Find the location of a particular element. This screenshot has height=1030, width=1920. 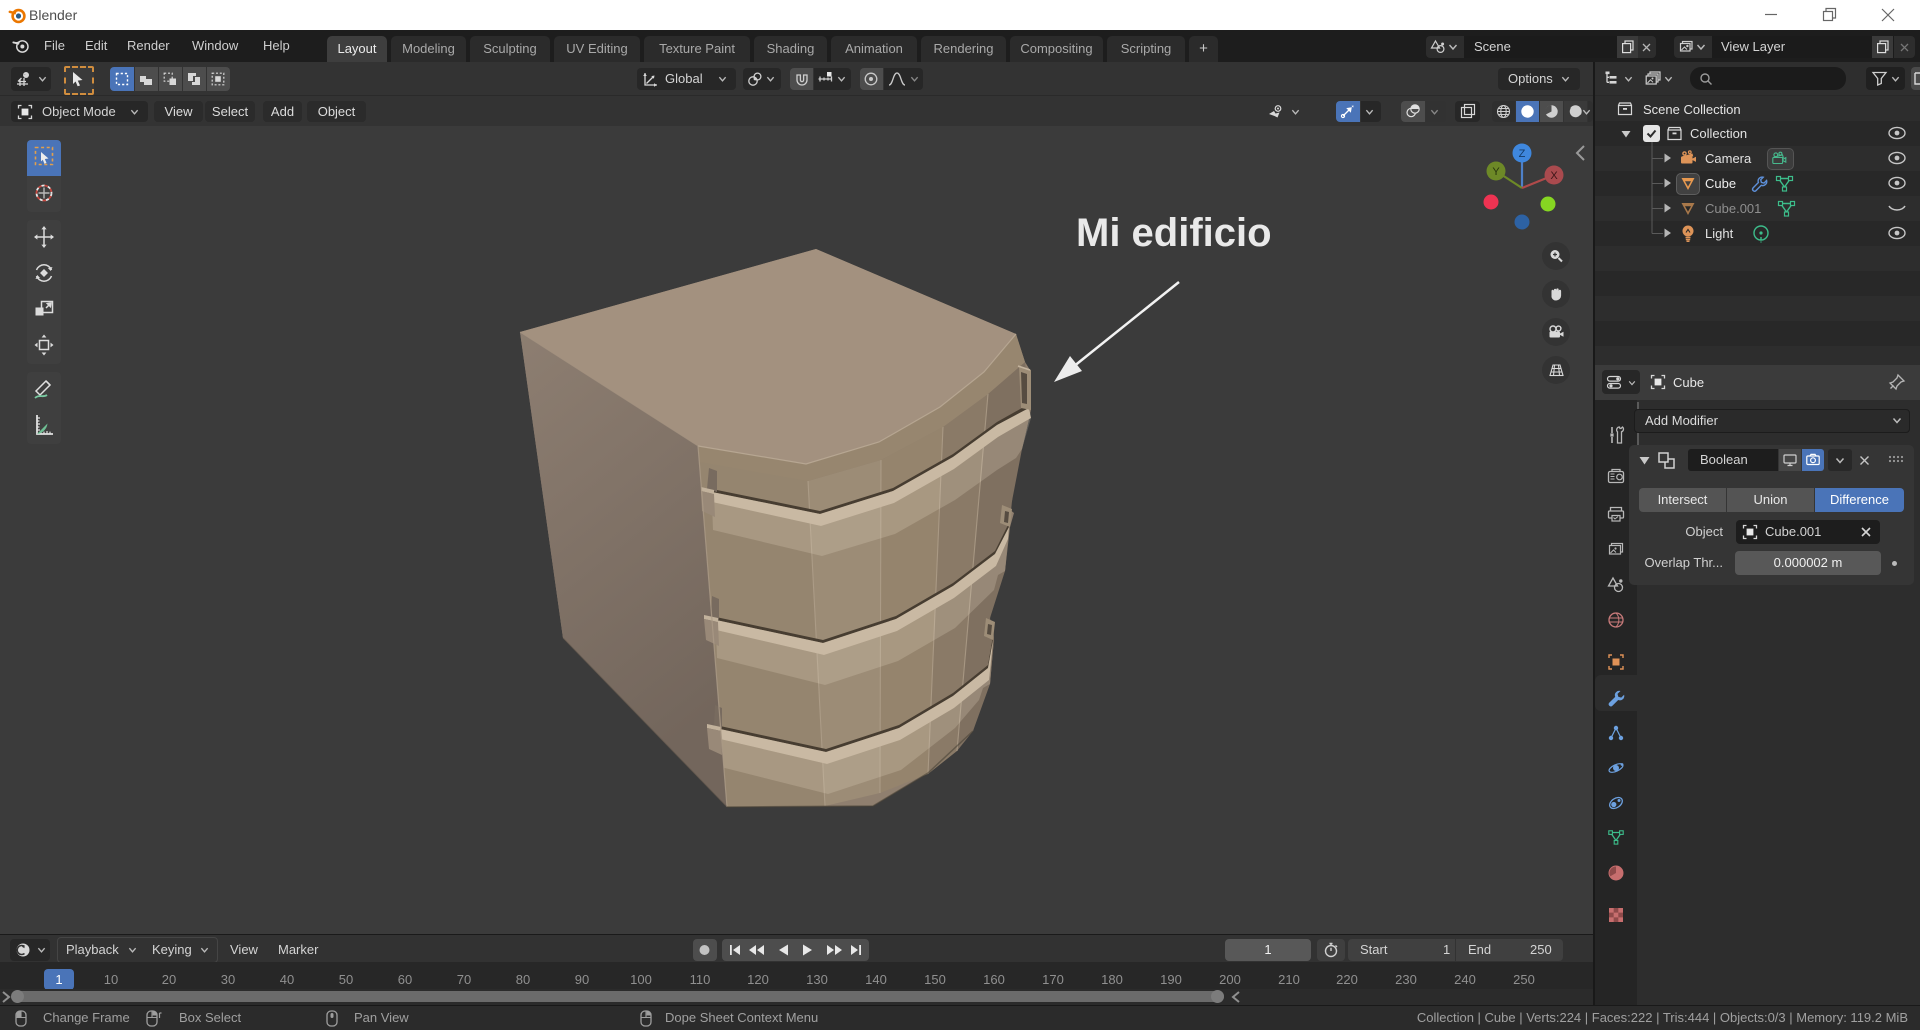

svg-text: X is located at coordinates (1554, 176).